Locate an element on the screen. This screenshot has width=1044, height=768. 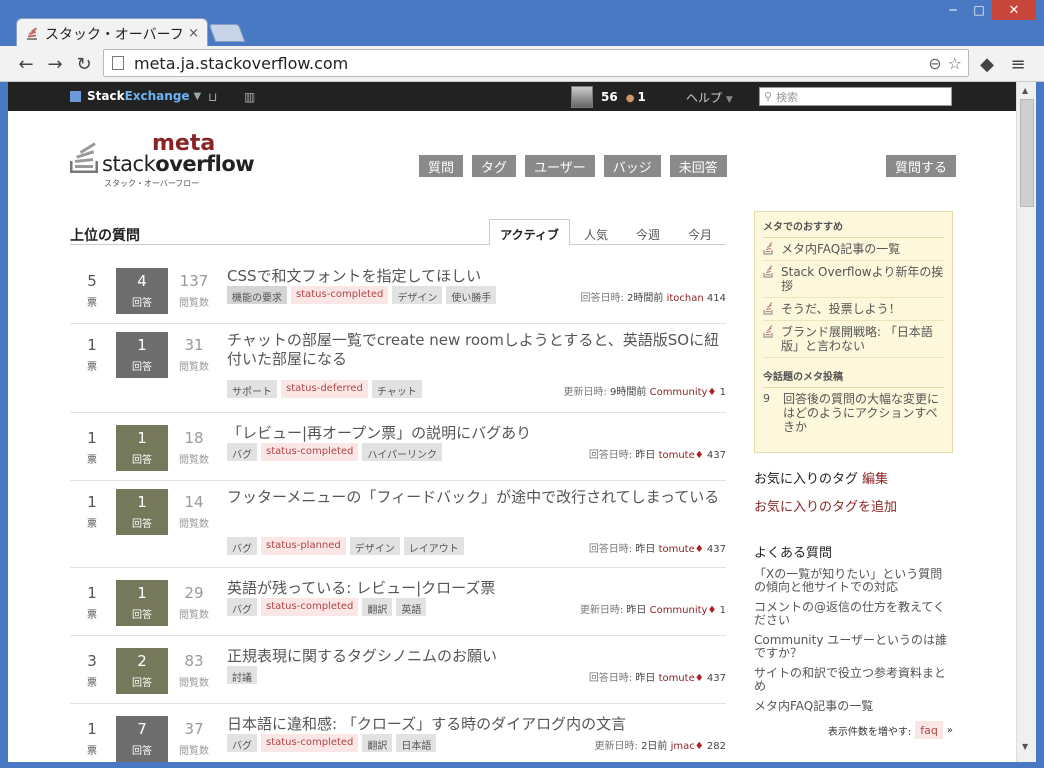
chrome-menu-icon: ≡ is located at coordinates (1018, 64).